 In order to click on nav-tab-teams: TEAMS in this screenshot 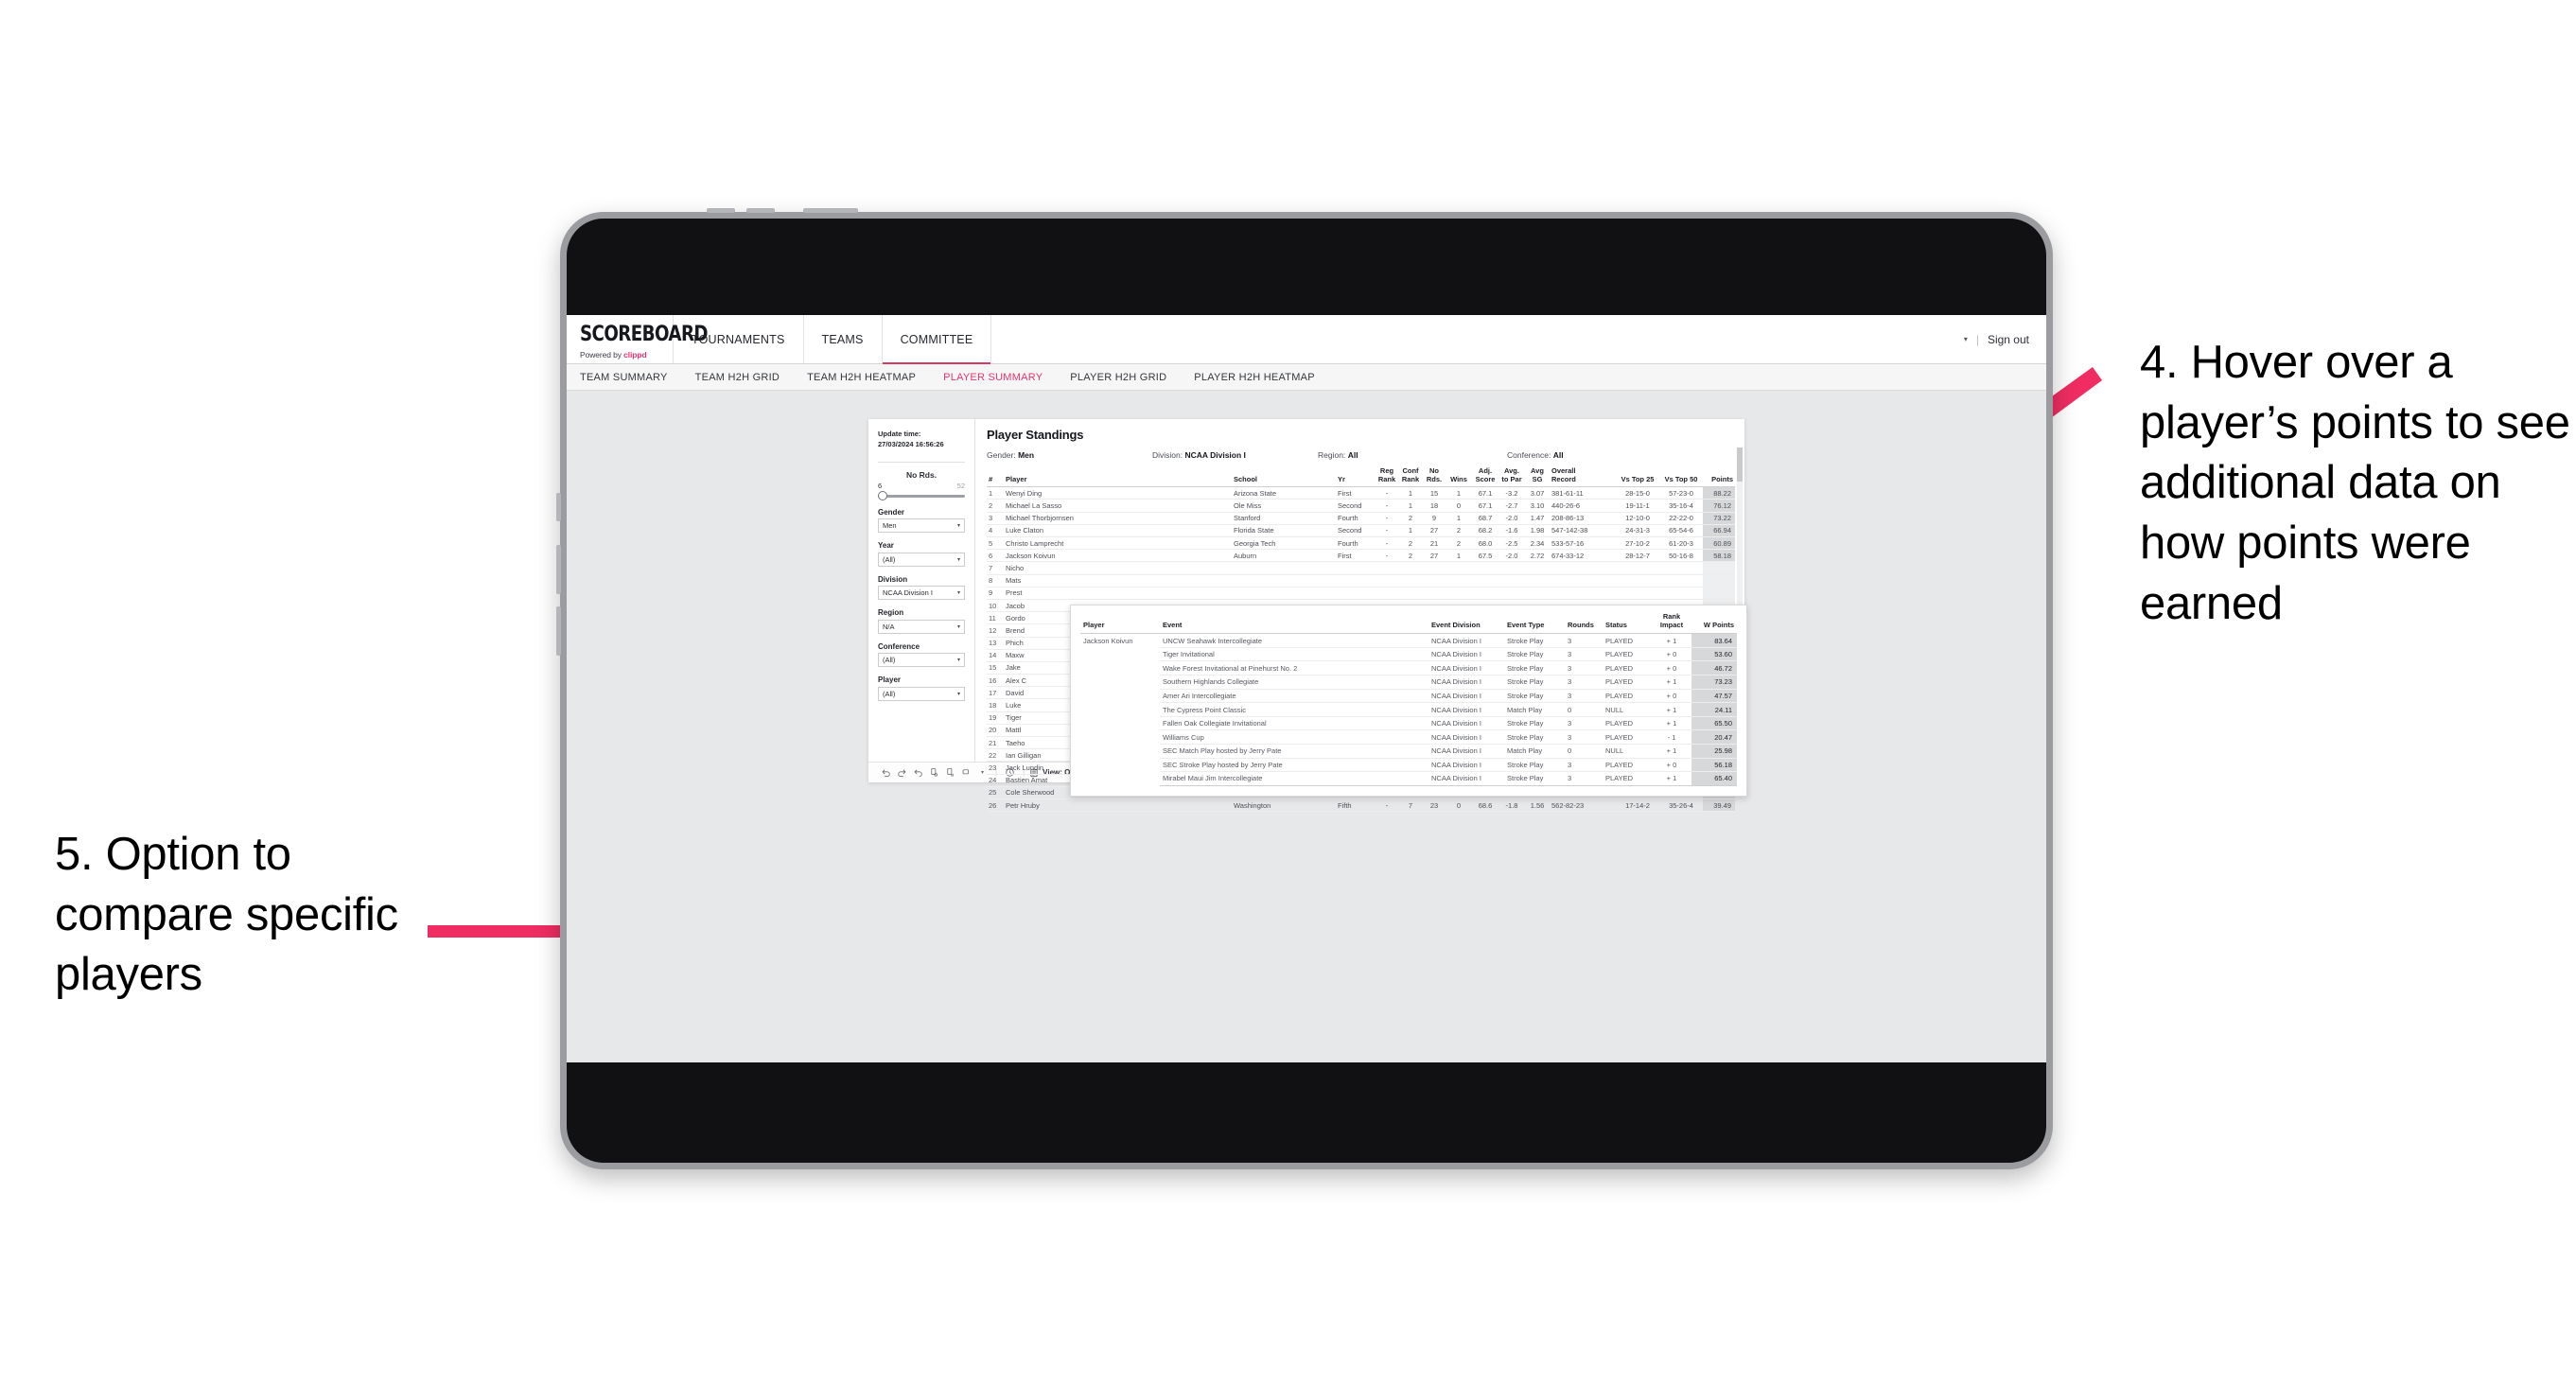, I will do `click(843, 339)`.